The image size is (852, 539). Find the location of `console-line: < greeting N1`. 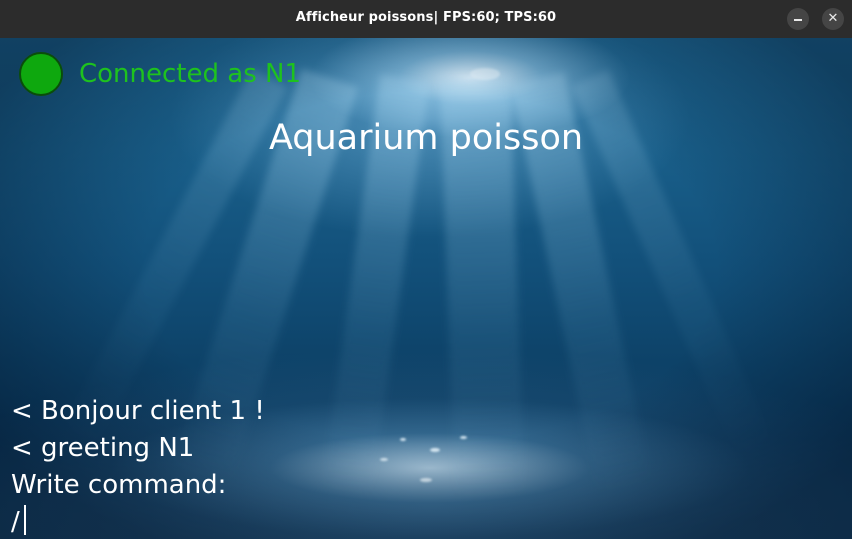

console-line: < greeting N1 is located at coordinates (103, 448).